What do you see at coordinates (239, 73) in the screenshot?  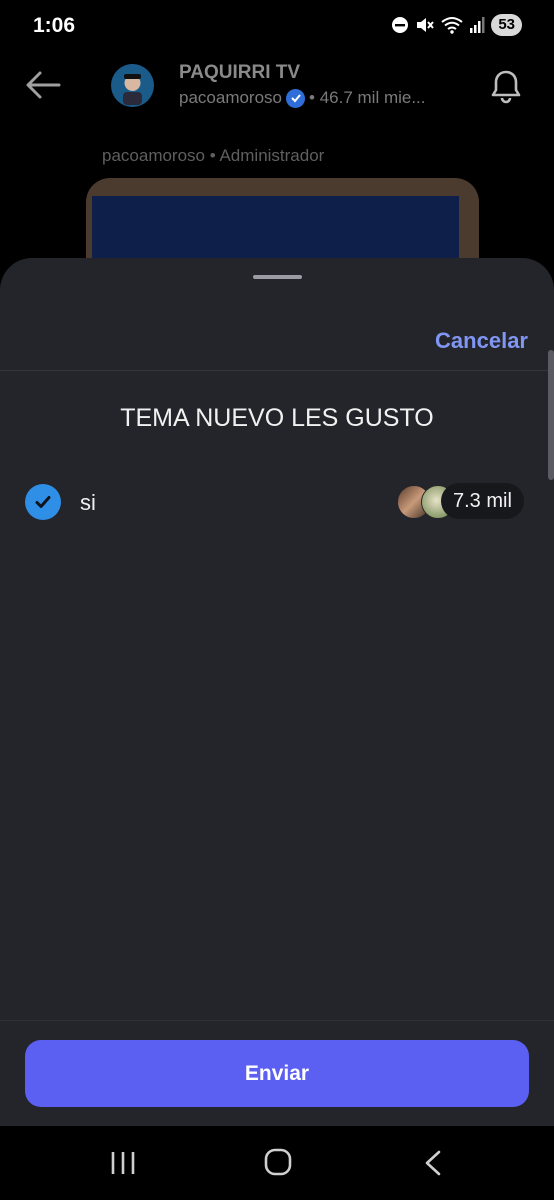 I see `channel-title: PAQUIRRI TV` at bounding box center [239, 73].